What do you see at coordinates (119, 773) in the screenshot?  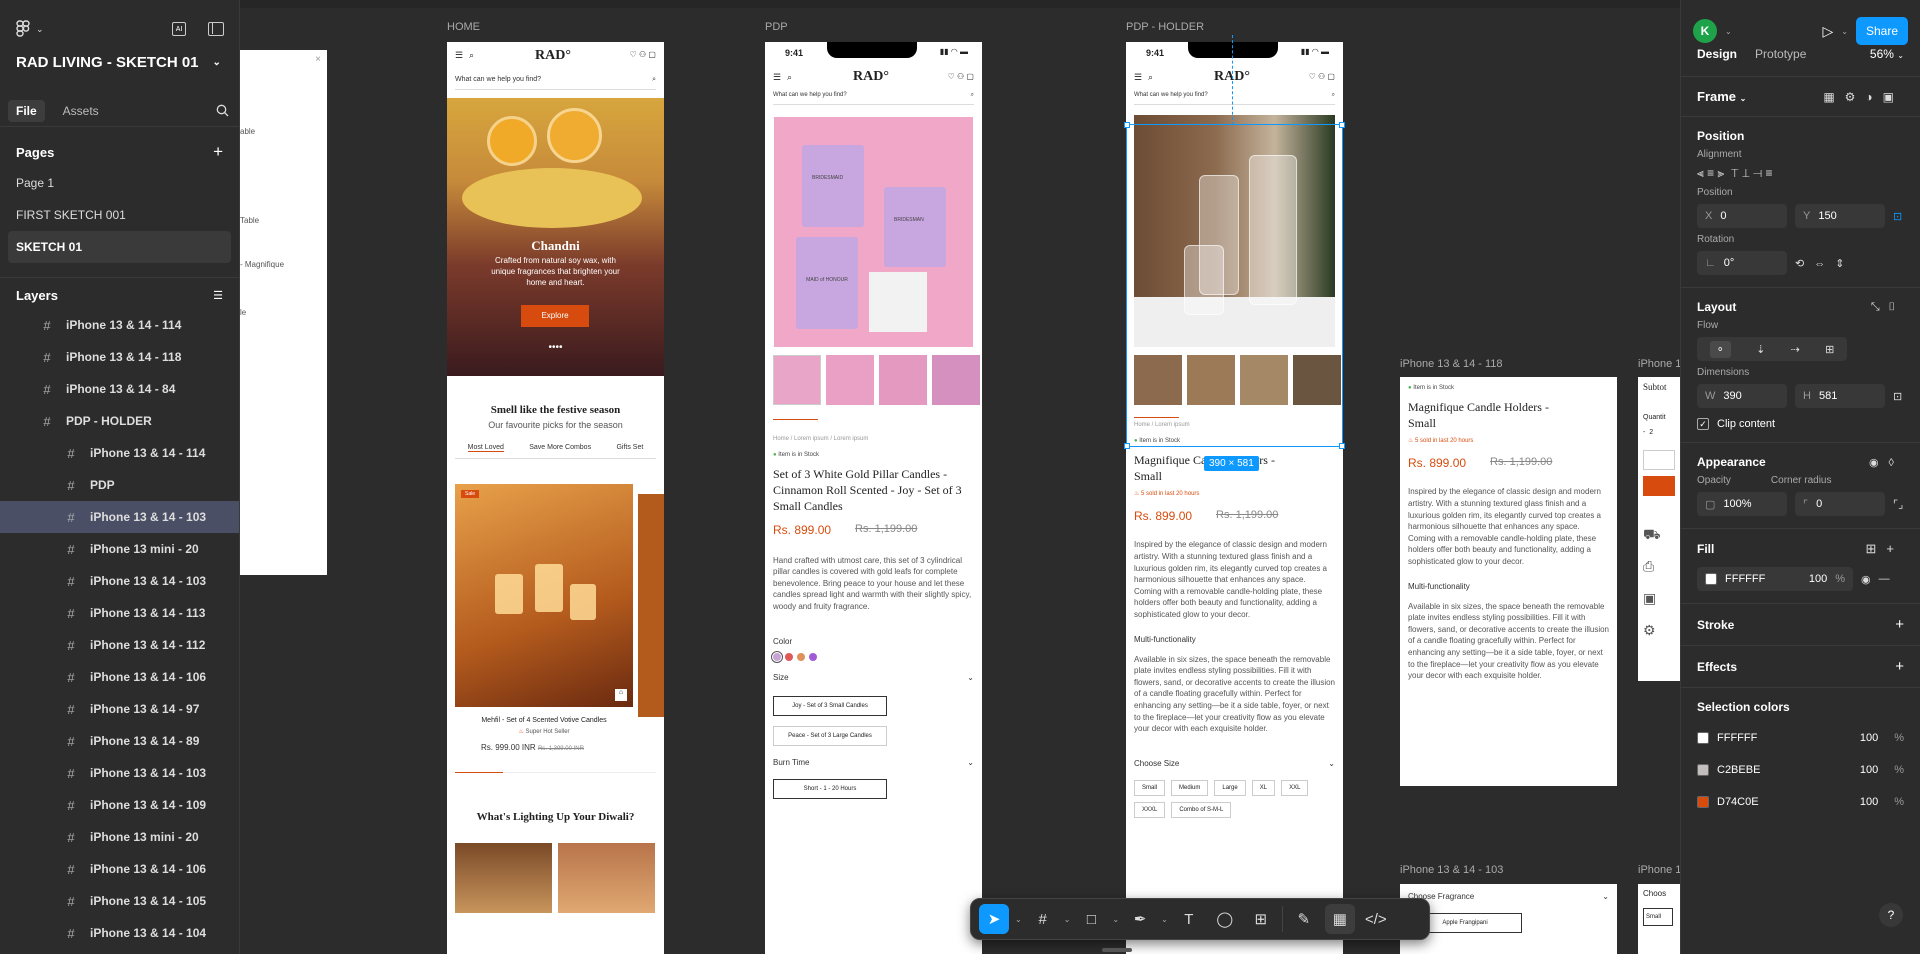 I see `layer-item: # iPhone 13 & 14 - 103` at bounding box center [119, 773].